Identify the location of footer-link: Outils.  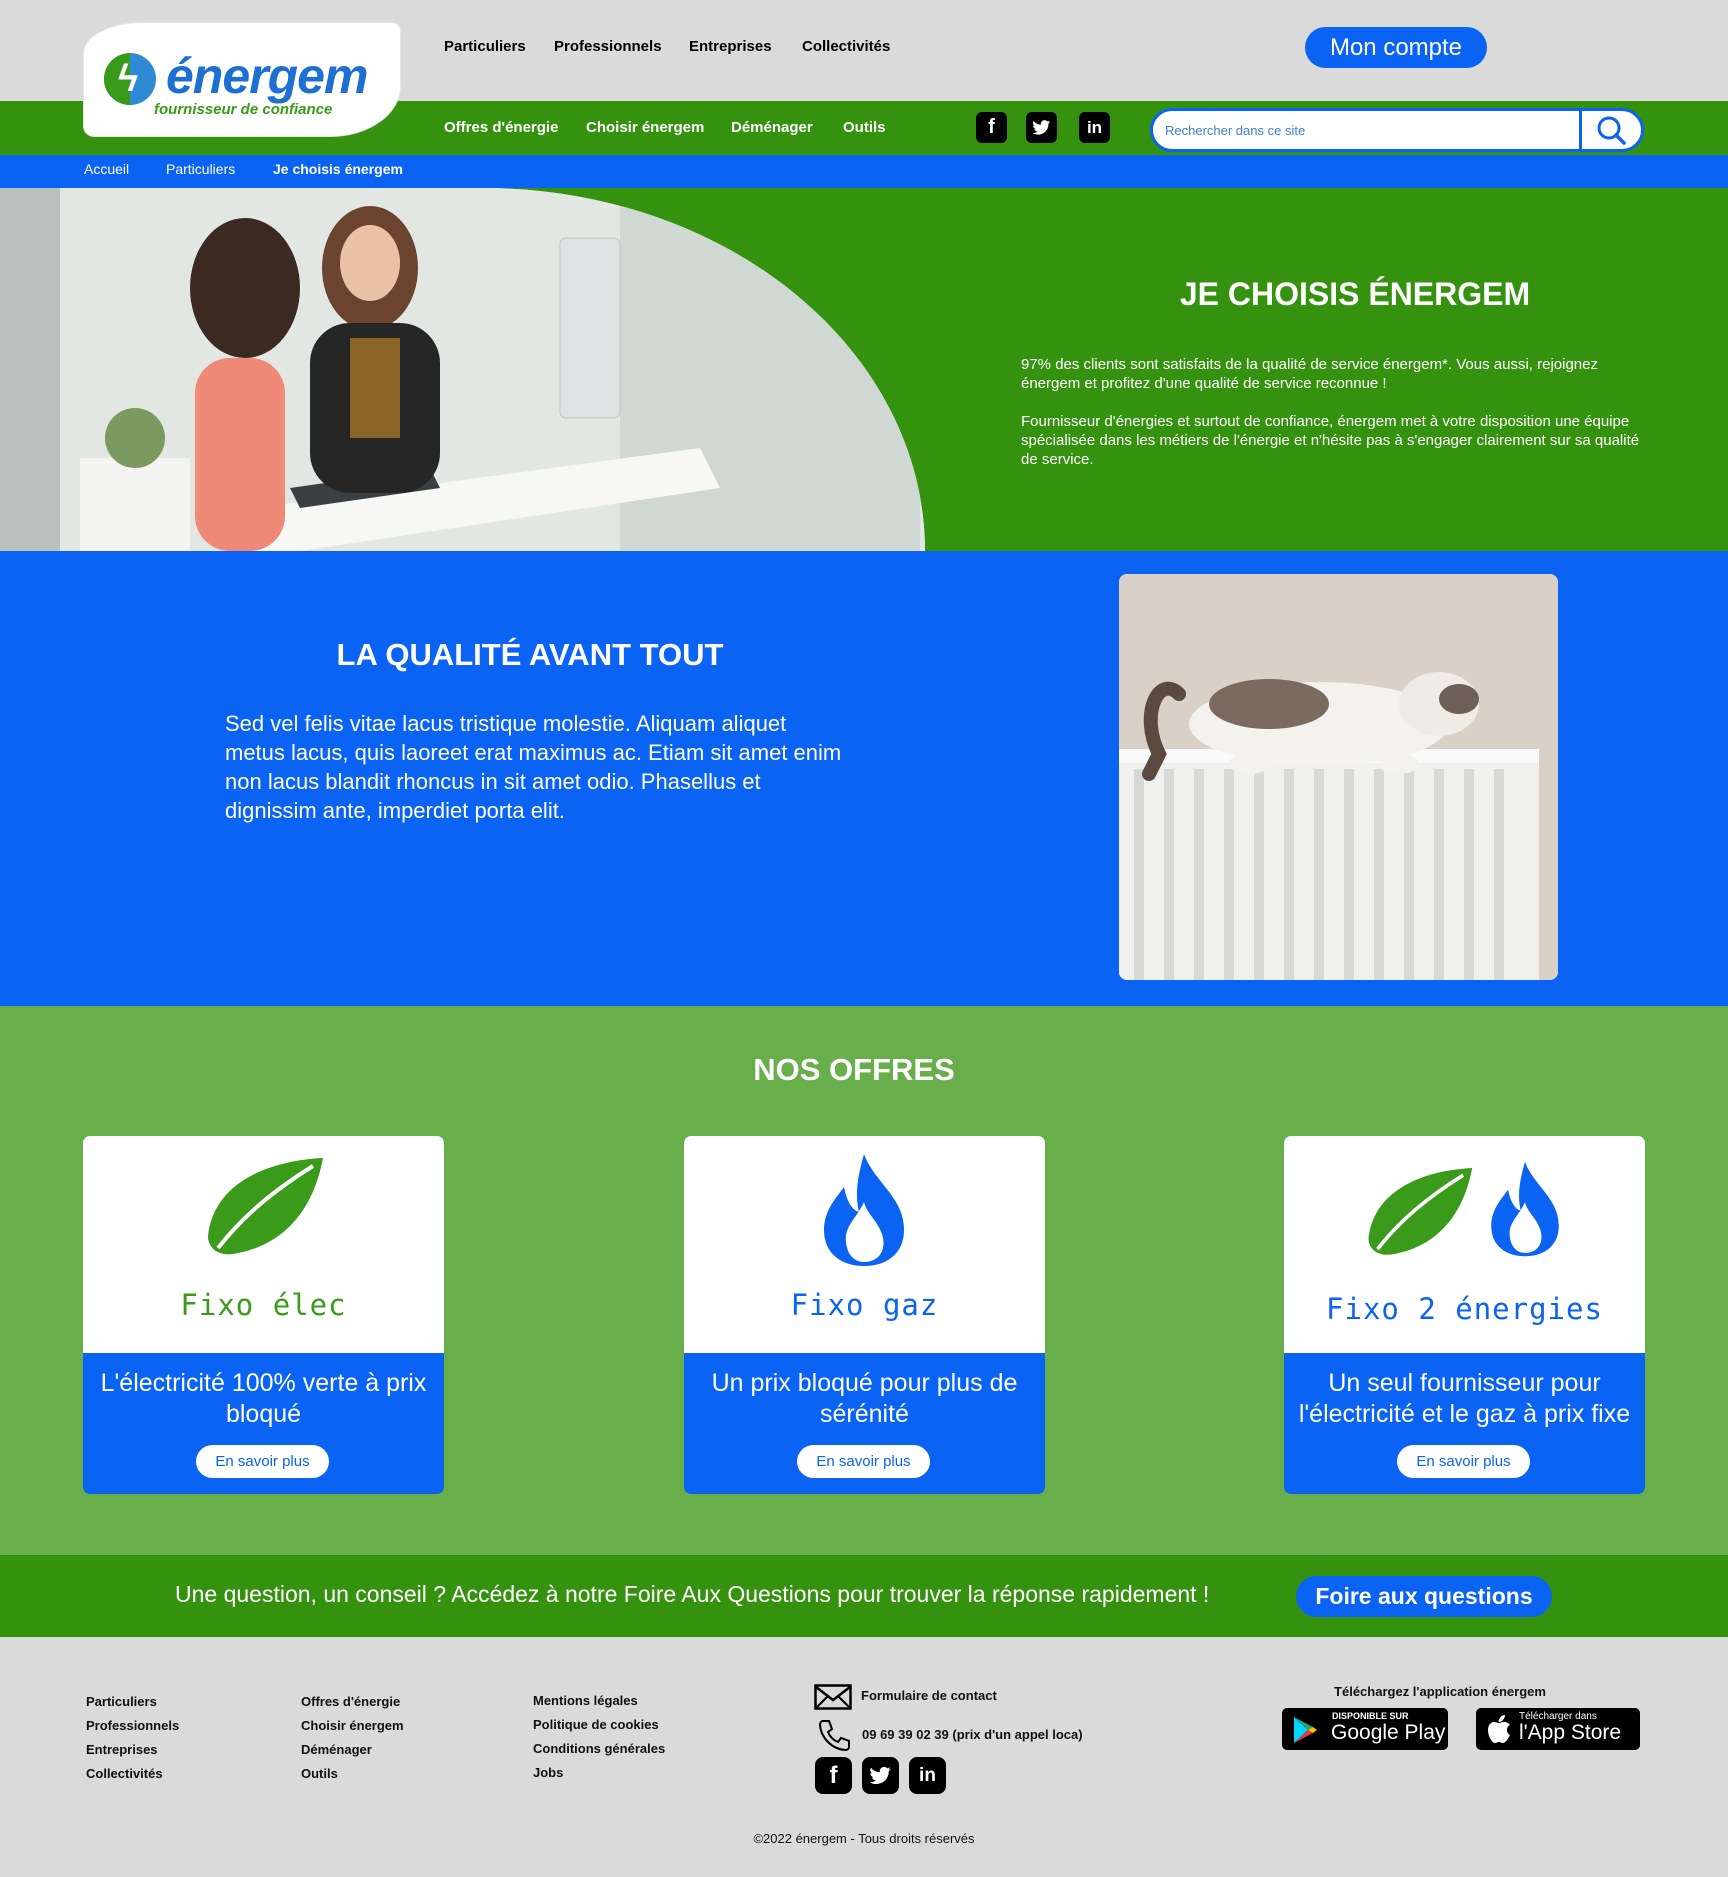
(352, 1774).